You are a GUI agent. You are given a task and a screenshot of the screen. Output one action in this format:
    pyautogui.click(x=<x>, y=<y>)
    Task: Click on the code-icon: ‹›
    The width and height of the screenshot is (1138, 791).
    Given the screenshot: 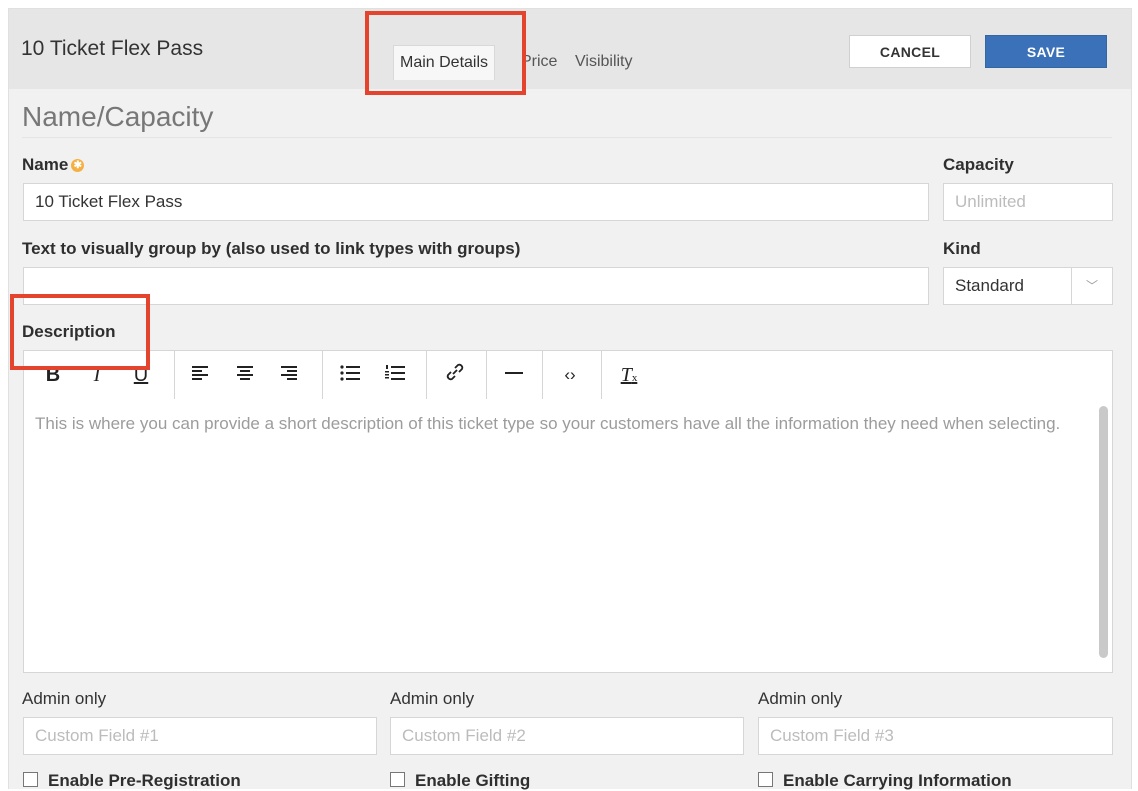 What is the action you would take?
    pyautogui.click(x=570, y=375)
    